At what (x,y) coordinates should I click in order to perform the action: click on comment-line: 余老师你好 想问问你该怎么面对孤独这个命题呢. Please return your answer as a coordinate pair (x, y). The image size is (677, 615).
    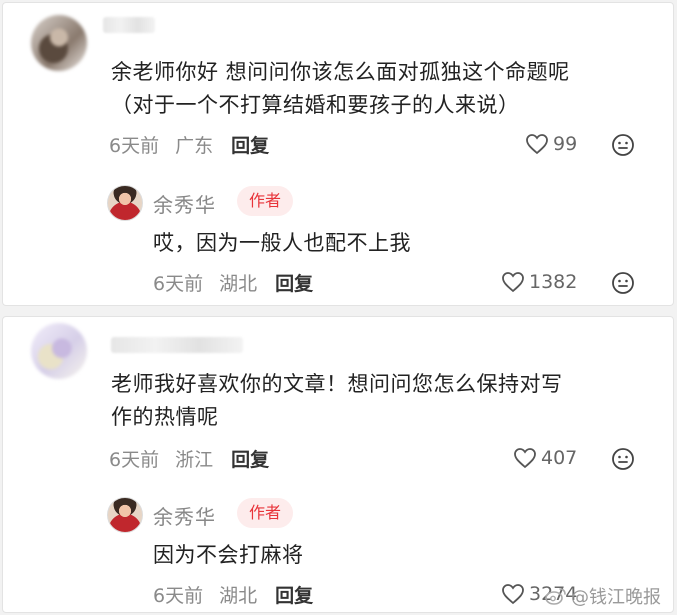
    Looking at the image, I should click on (340, 72).